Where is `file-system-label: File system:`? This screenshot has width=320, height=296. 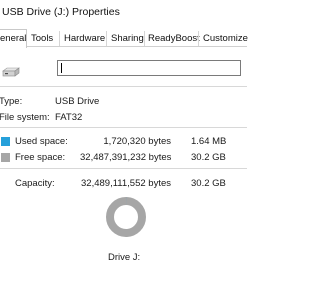 file-system-label: File system: is located at coordinates (25, 117).